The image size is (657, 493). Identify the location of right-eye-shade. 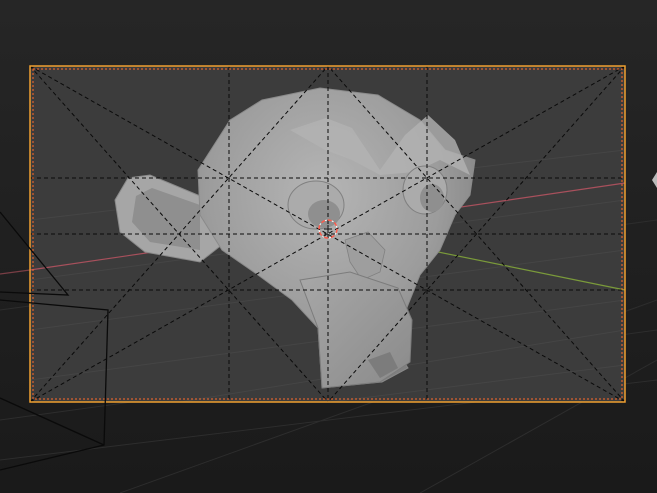
(432, 198).